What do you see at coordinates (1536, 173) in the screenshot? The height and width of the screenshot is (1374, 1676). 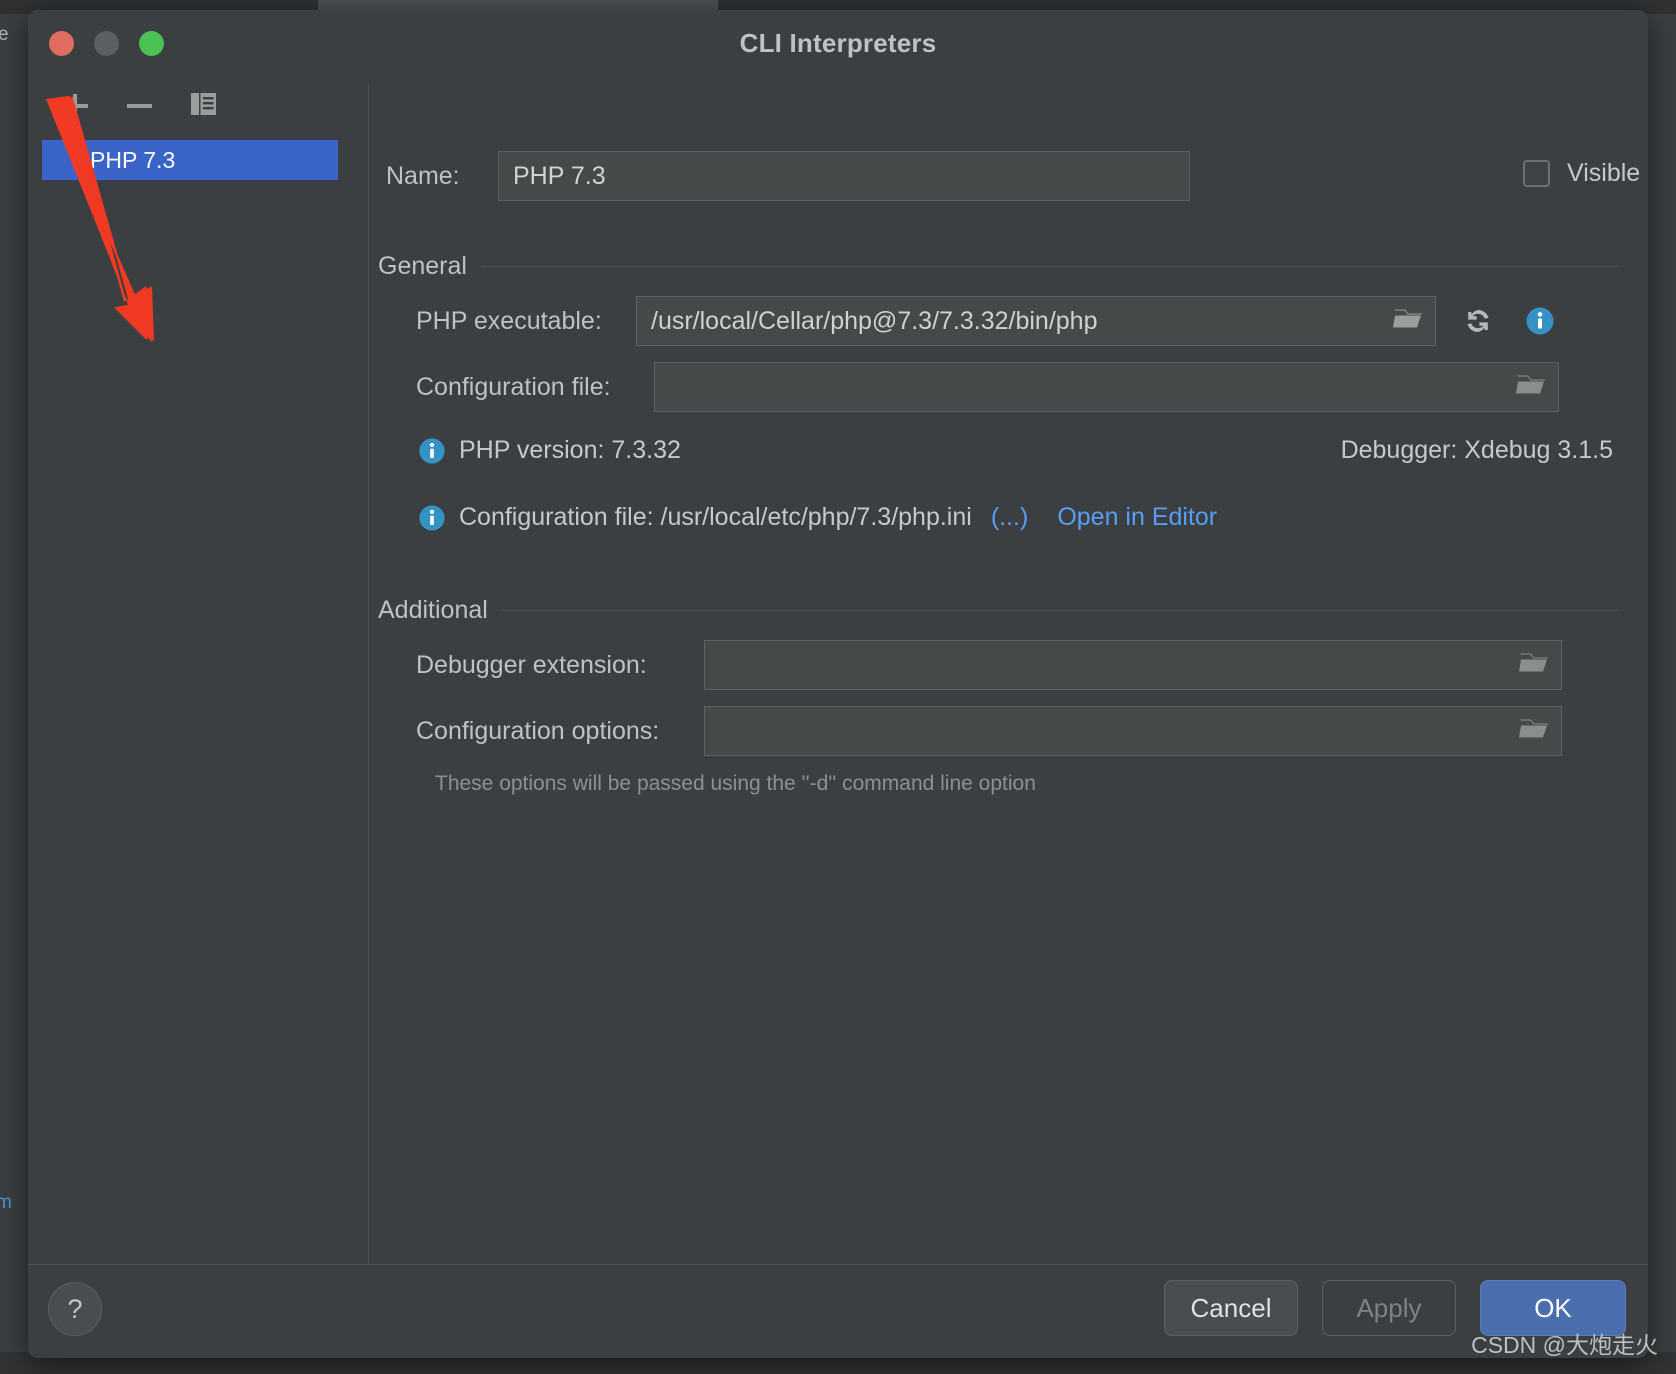 I see `visible-only-checkbox` at bounding box center [1536, 173].